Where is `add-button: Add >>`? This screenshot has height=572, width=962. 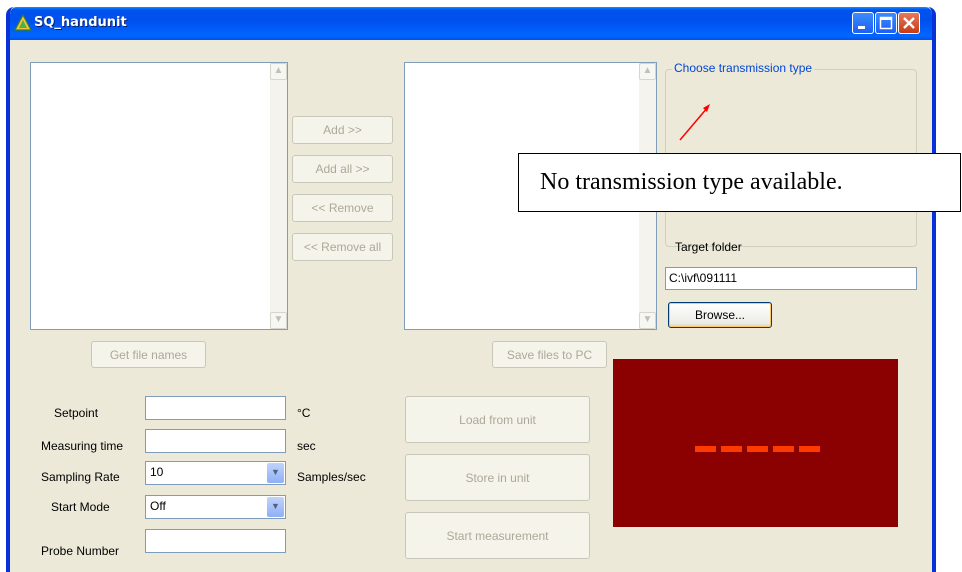
add-button: Add >> is located at coordinates (342, 130).